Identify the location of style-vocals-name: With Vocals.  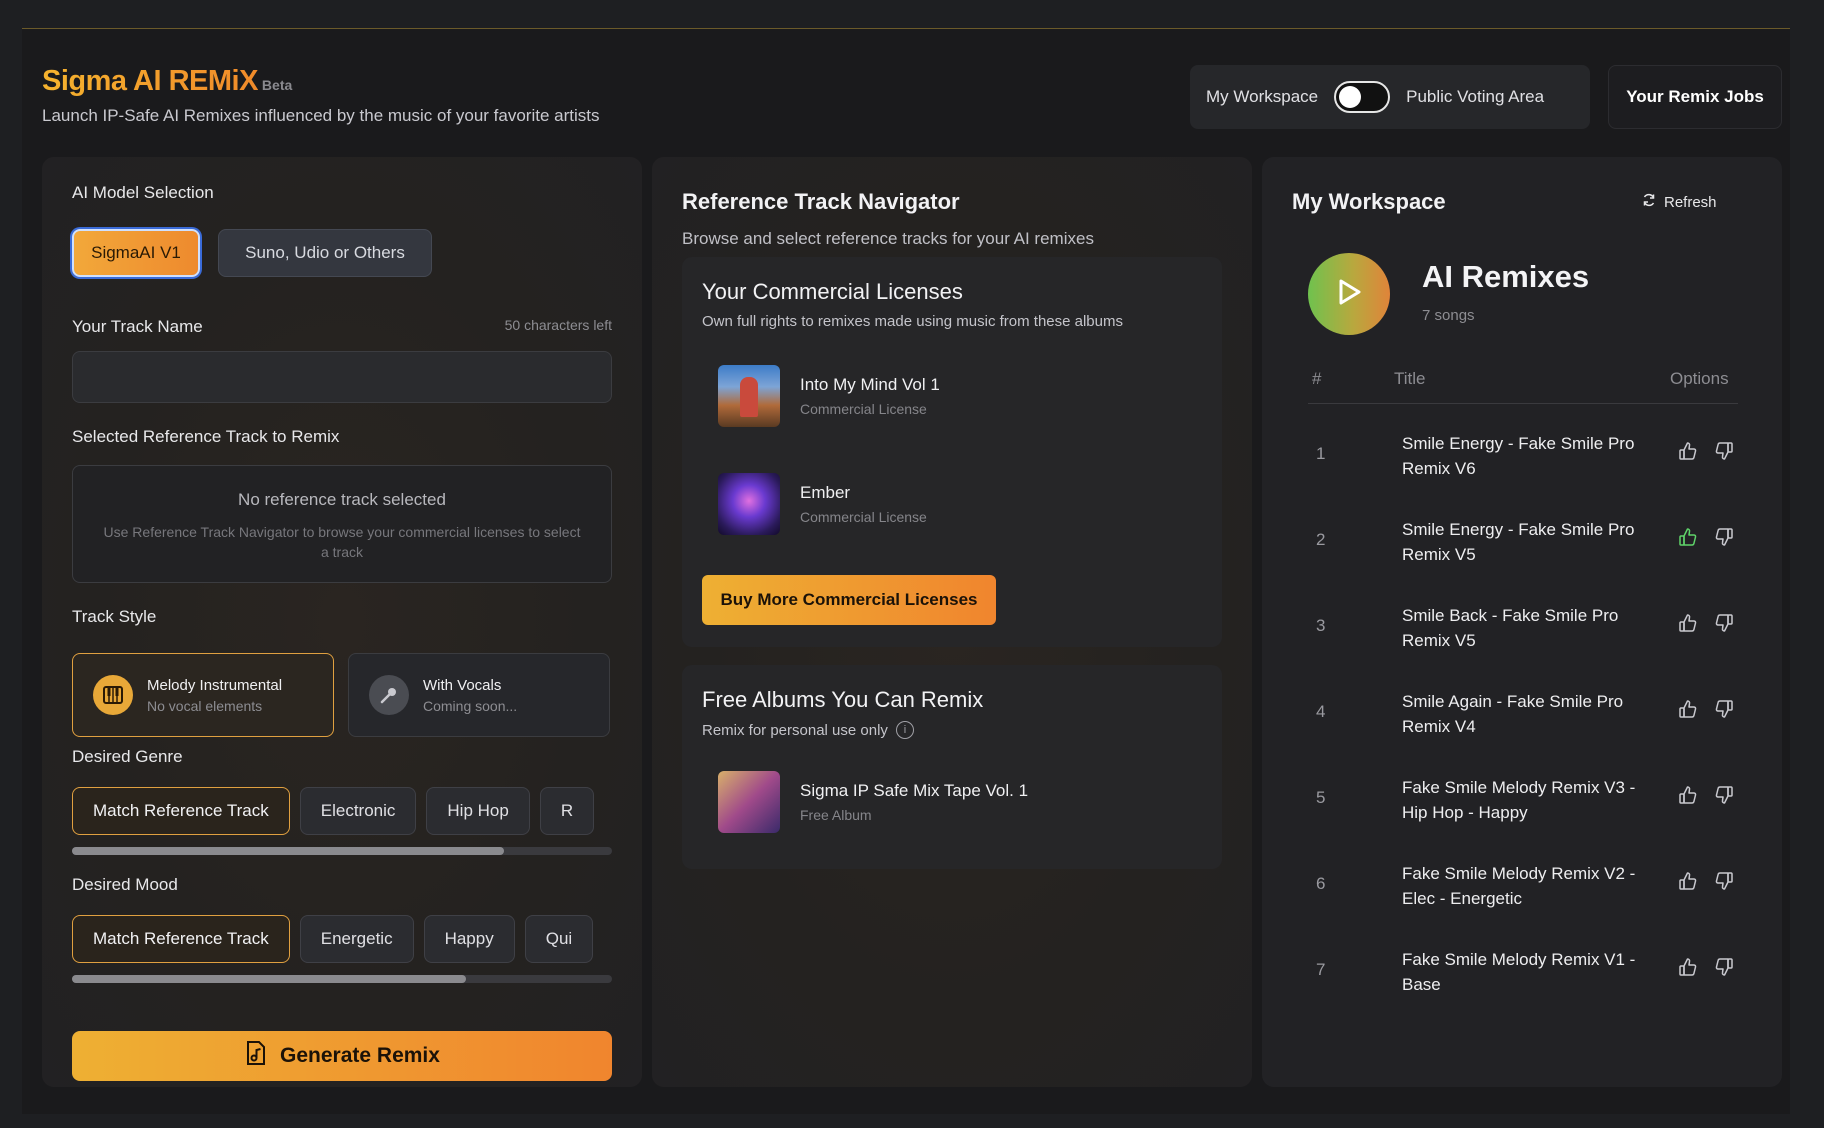
(462, 685).